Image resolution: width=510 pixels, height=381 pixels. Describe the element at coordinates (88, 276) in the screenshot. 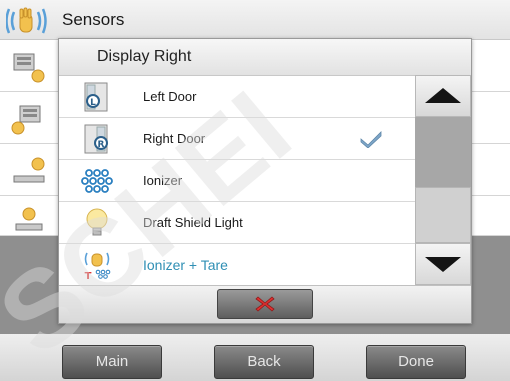

I see `svg-text: T` at that location.